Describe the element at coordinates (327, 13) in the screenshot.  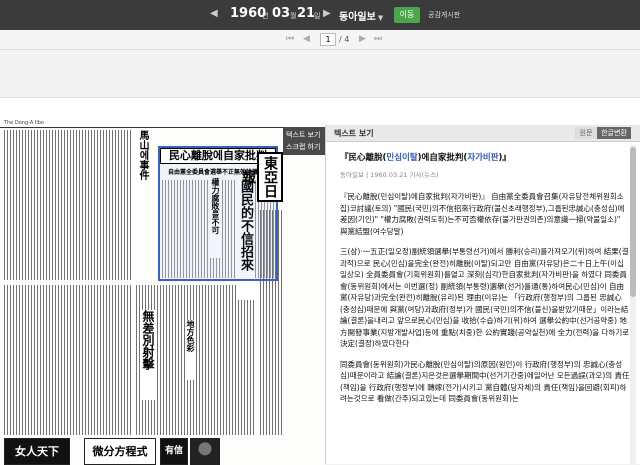
I see `next-day-icon: ▶` at that location.